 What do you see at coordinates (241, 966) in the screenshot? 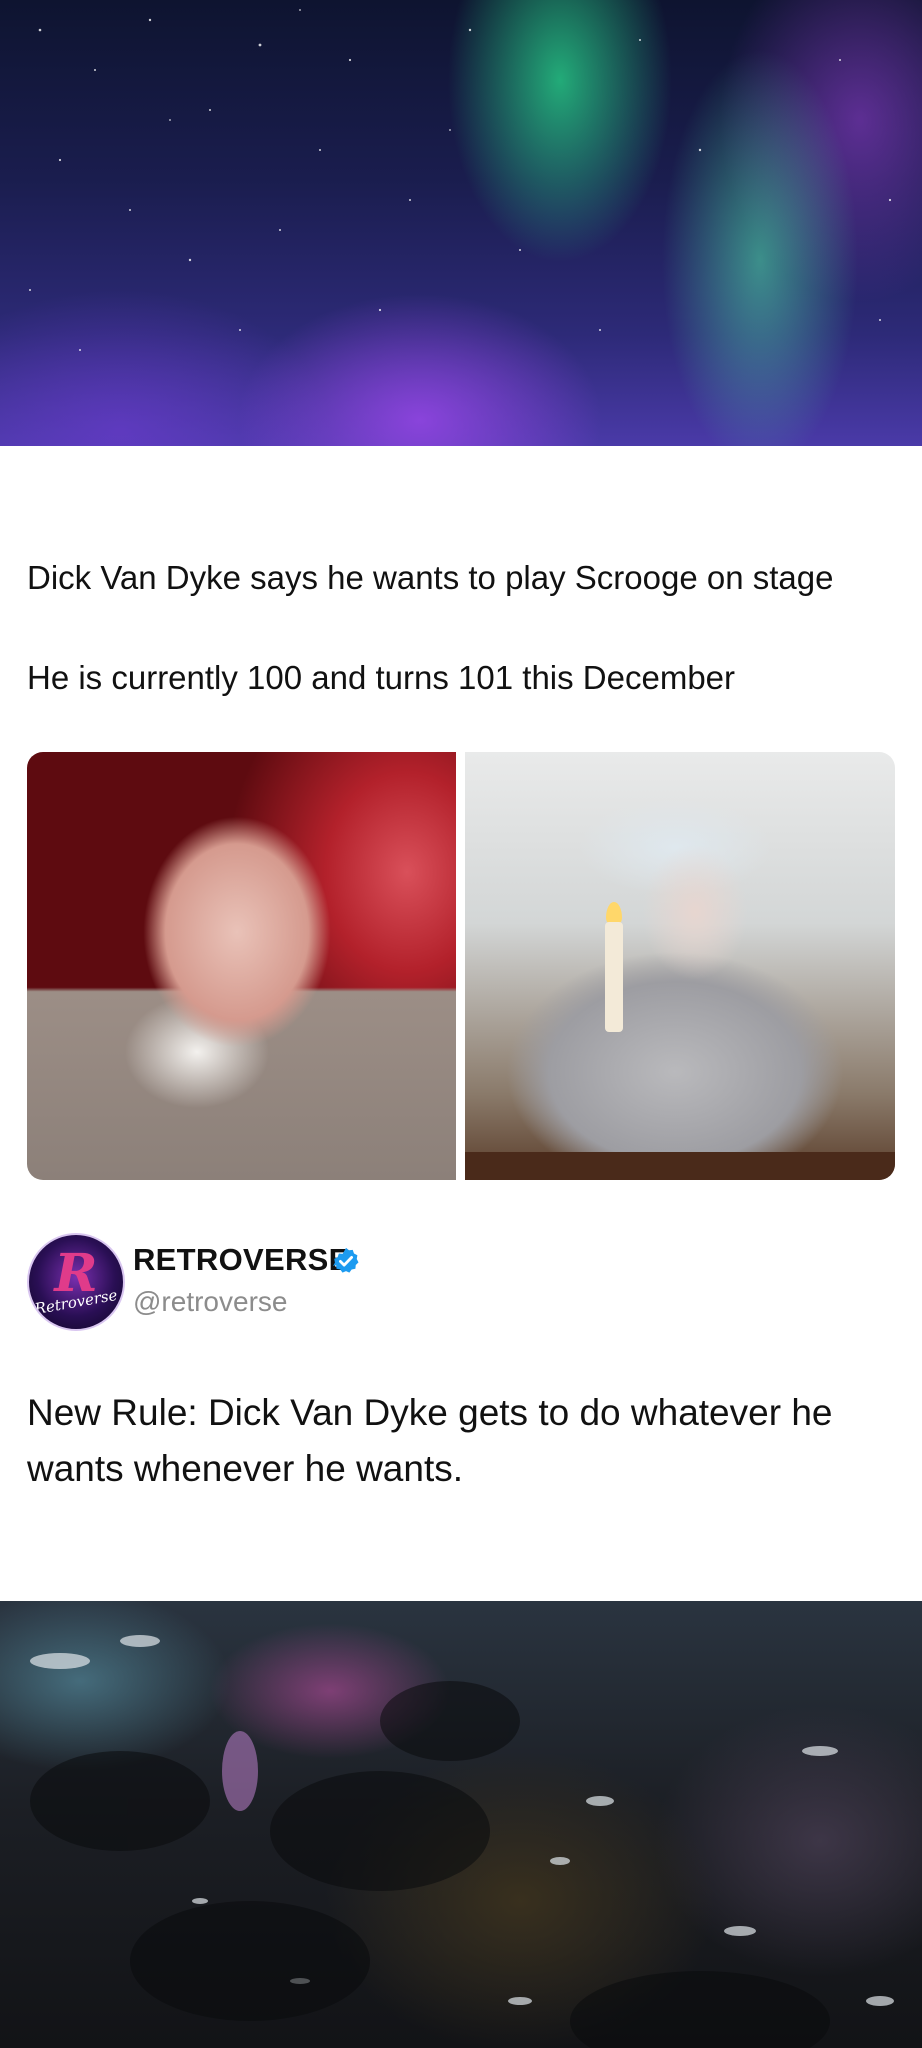
I see `dick-van-dyke-laughing-photo` at bounding box center [241, 966].